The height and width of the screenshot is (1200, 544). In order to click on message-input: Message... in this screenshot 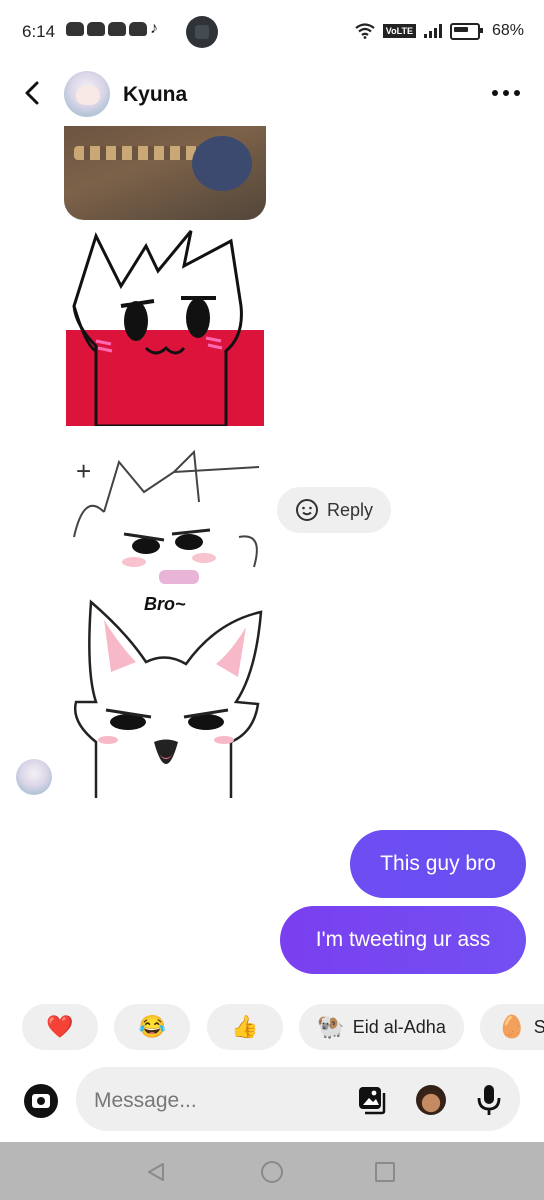, I will do `click(298, 1099)`.